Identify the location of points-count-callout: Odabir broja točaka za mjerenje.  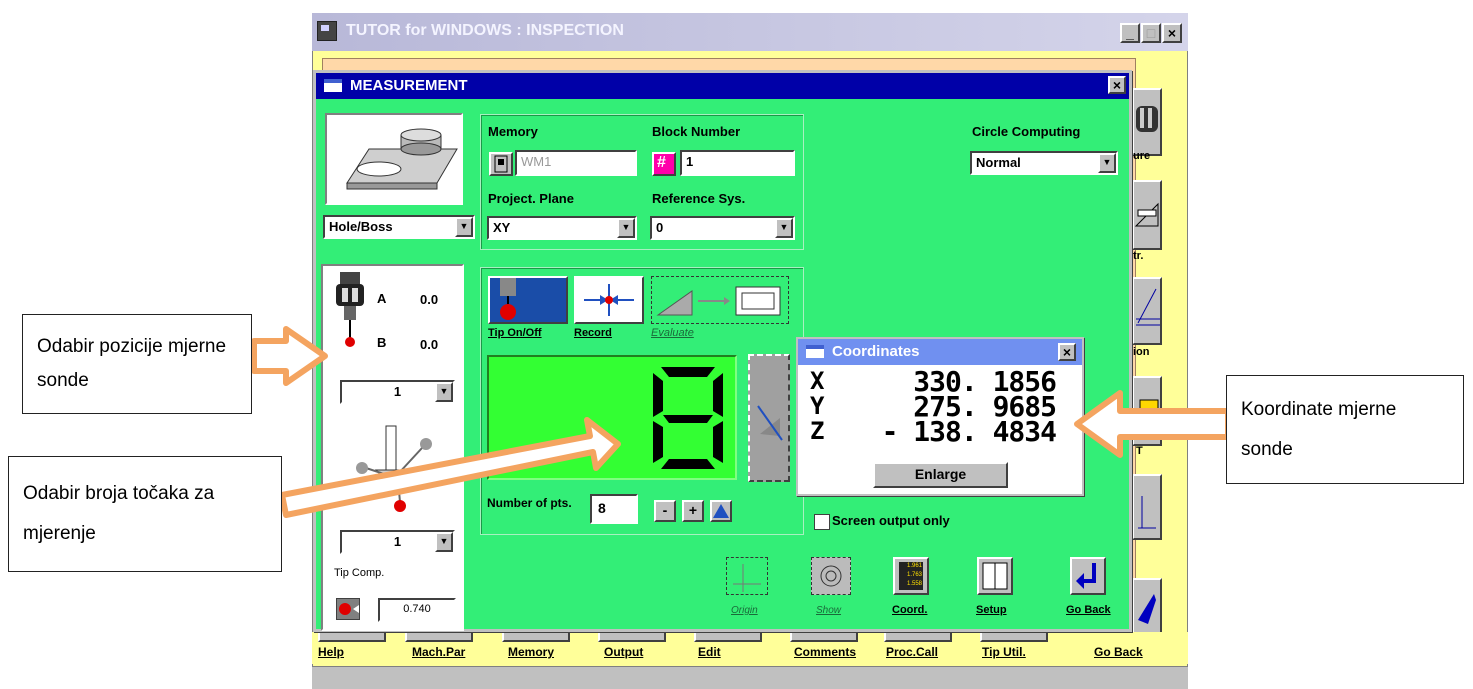
(145, 514).